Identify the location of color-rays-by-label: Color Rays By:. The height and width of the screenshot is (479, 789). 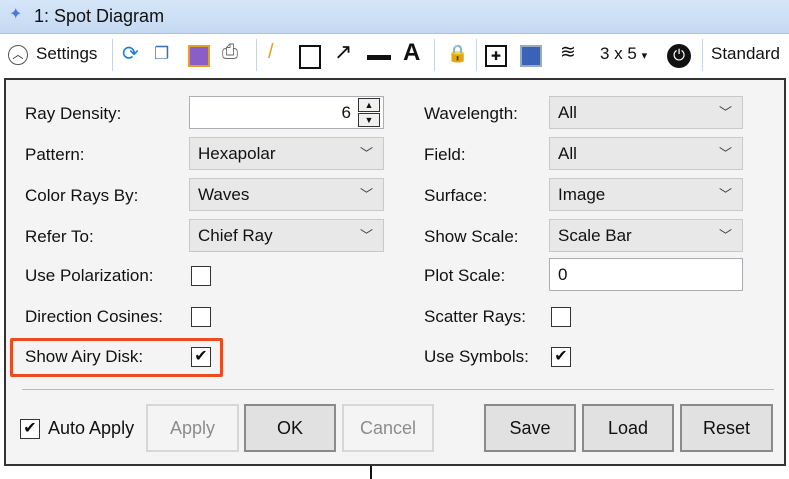
(82, 195).